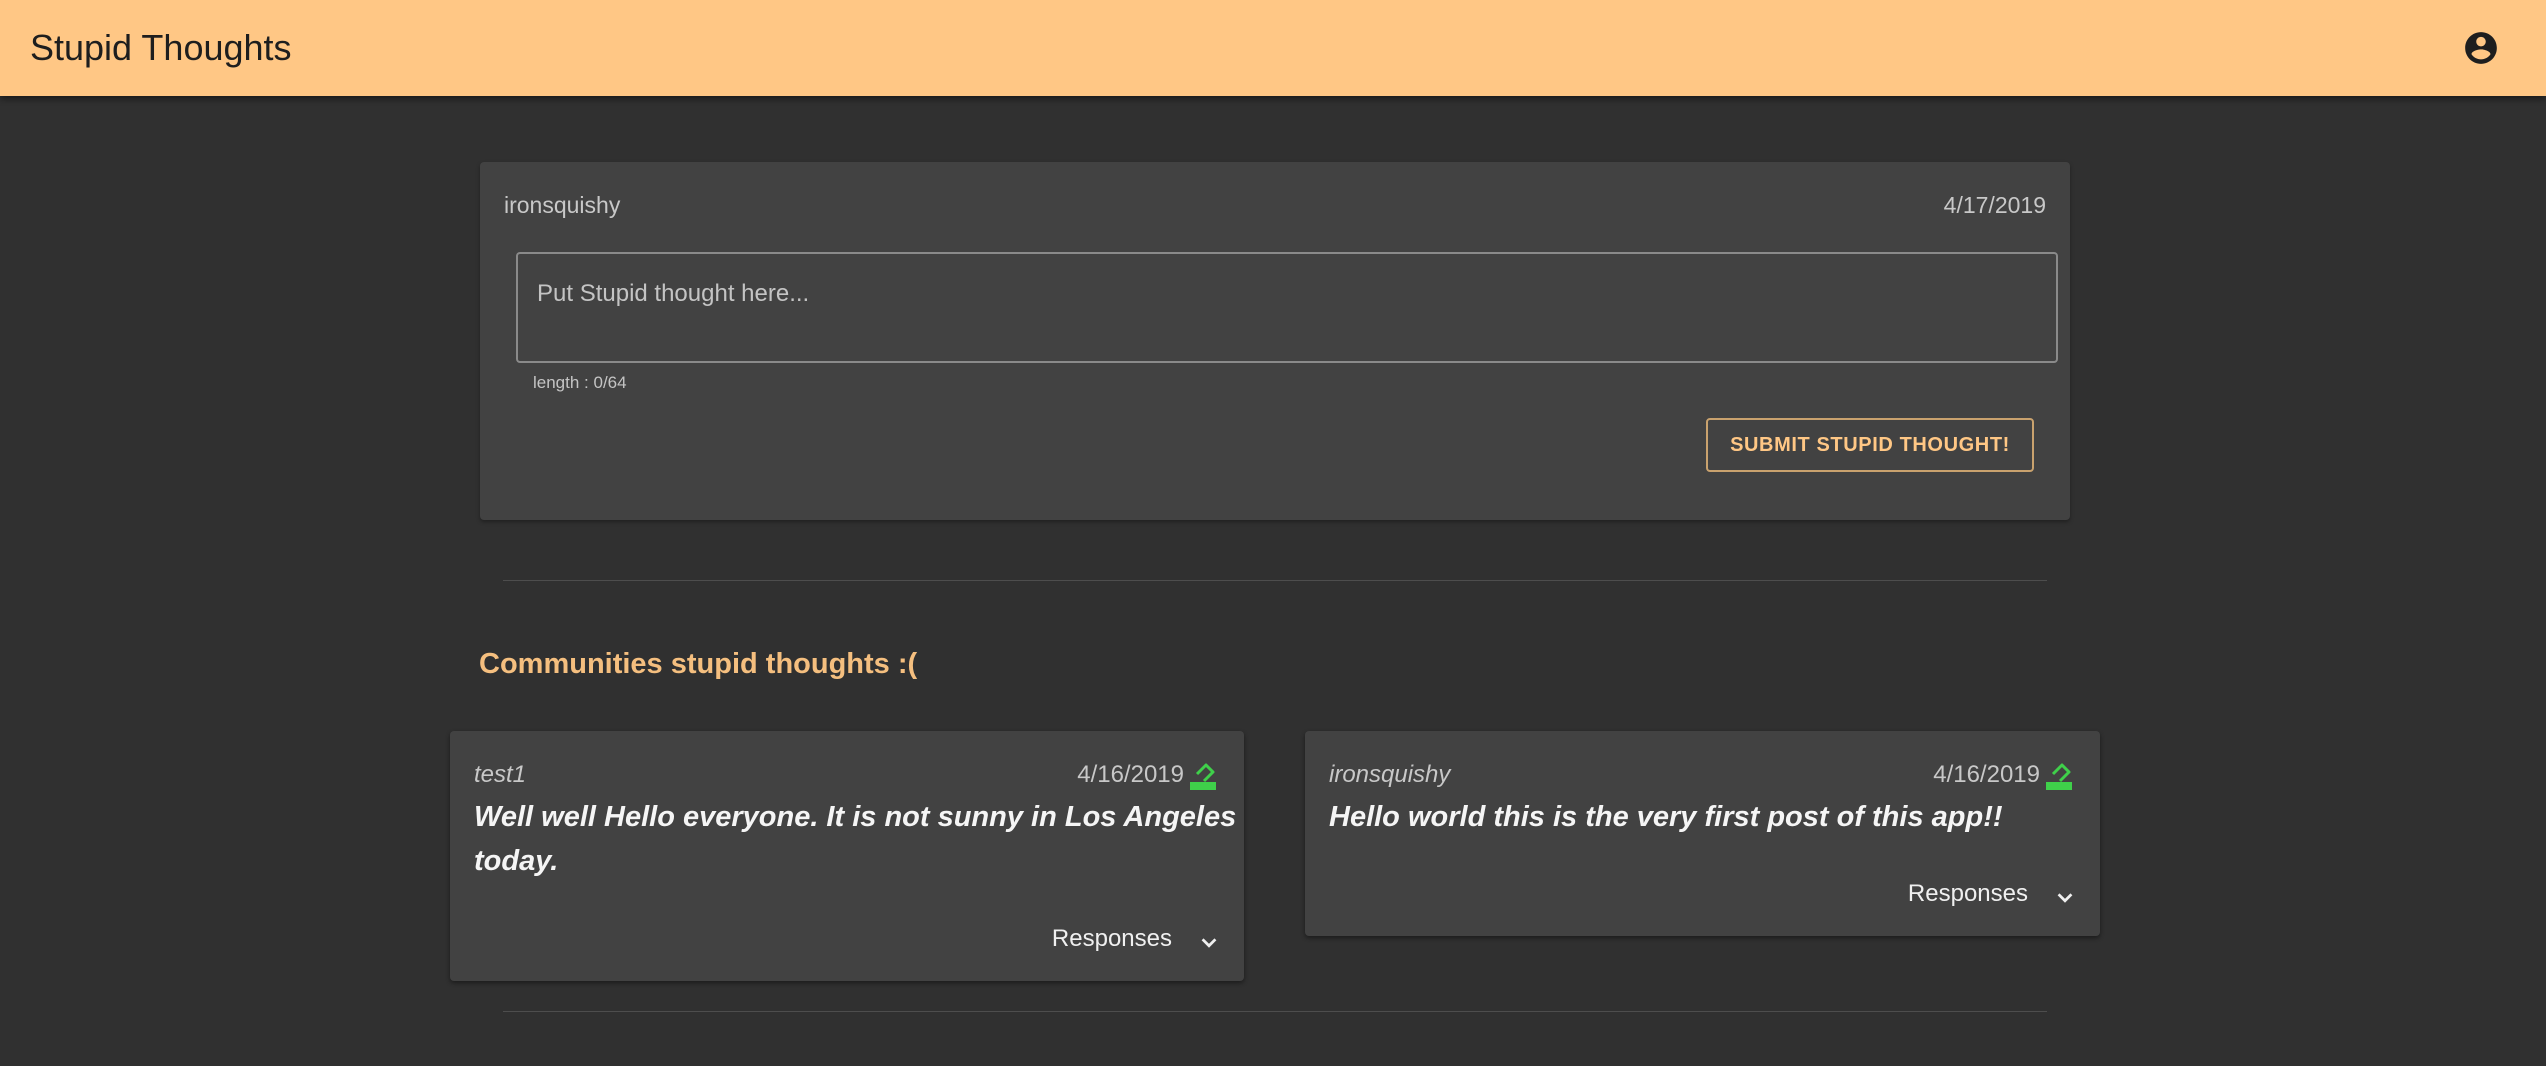  I want to click on account-circle-icon, so click(2481, 48).